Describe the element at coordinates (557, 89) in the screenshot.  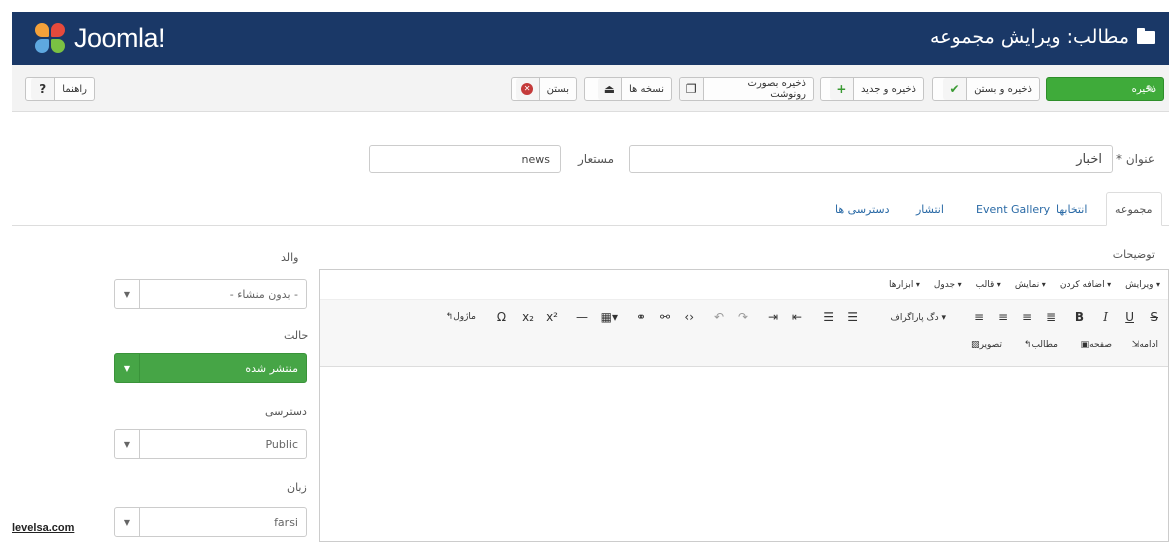
I see `close-label: بستن` at that location.